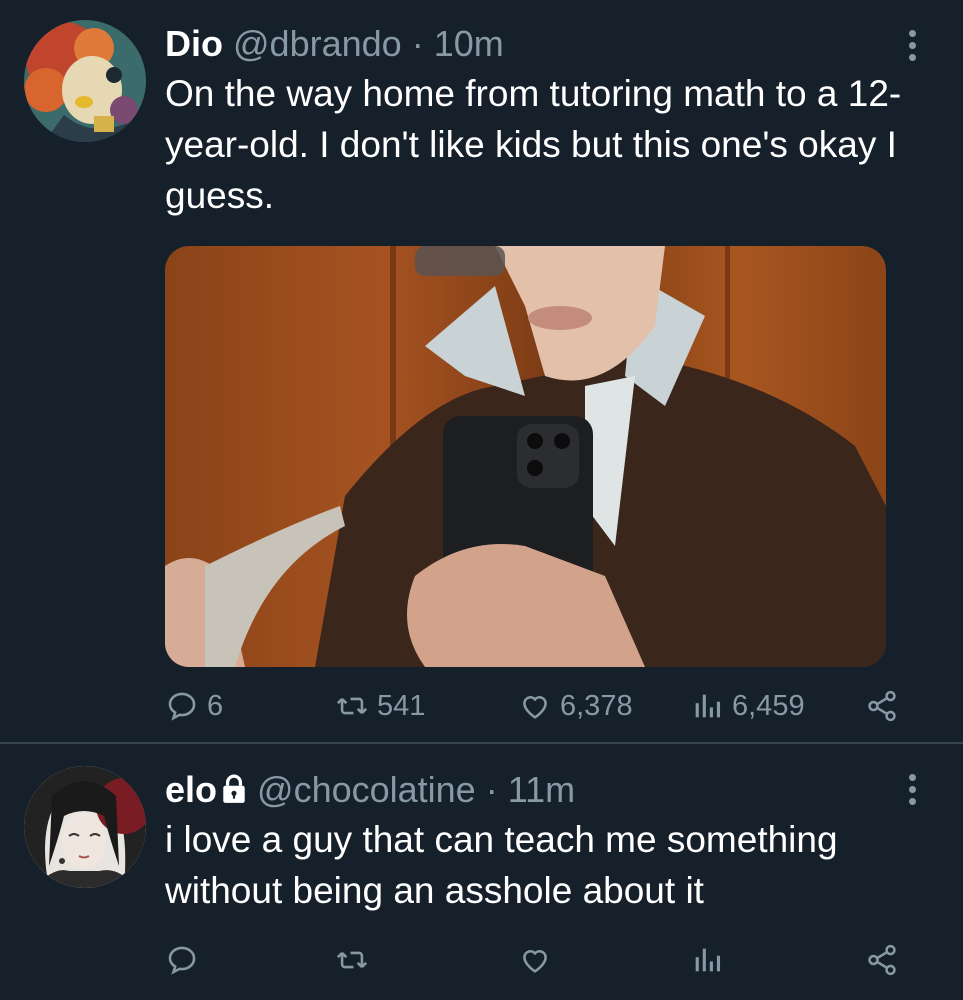 Image resolution: width=963 pixels, height=1000 pixels. I want to click on views-button: 6,459, so click(747, 706).